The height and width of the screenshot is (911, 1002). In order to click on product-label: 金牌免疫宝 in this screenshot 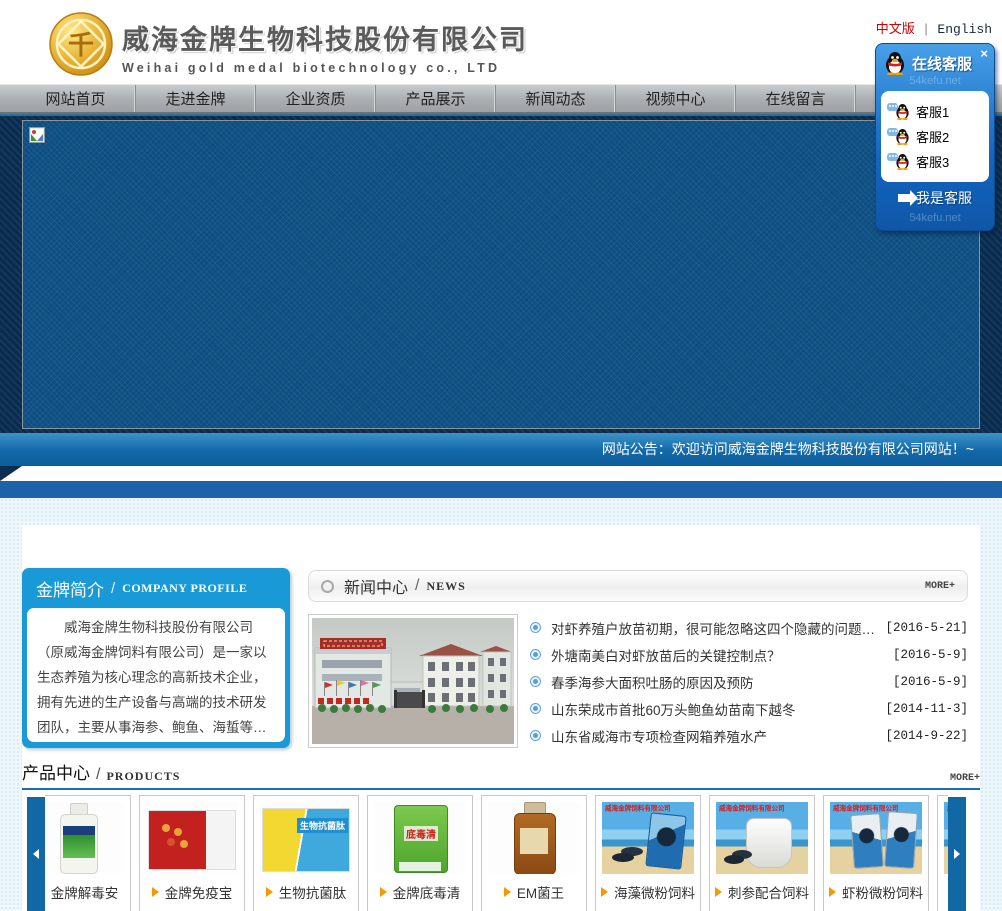, I will do `click(192, 892)`.